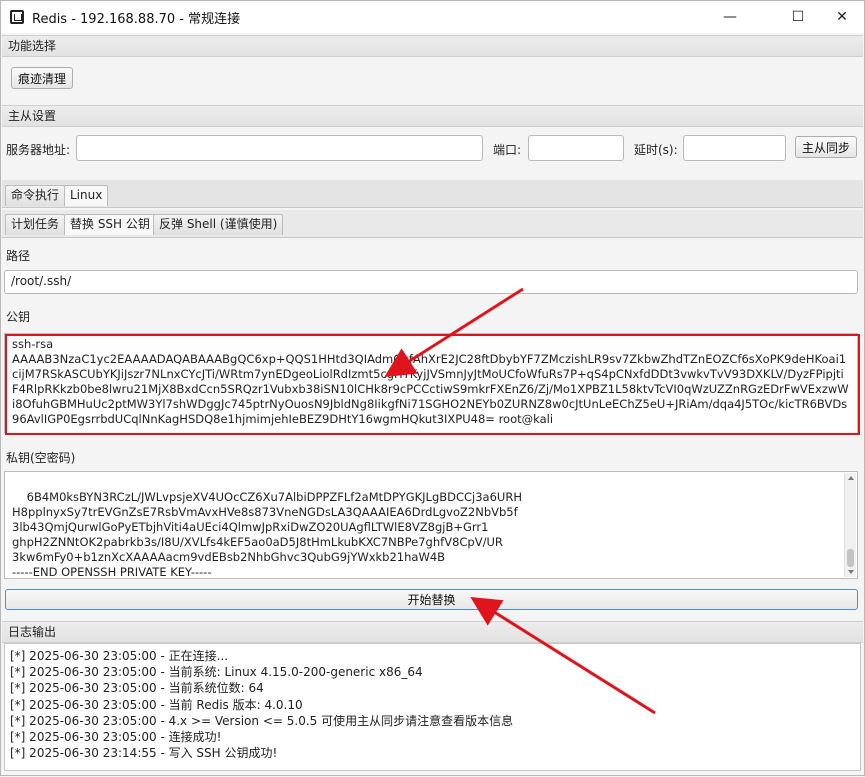  What do you see at coordinates (86, 195) in the screenshot?
I see `tab-linux: Linux` at bounding box center [86, 195].